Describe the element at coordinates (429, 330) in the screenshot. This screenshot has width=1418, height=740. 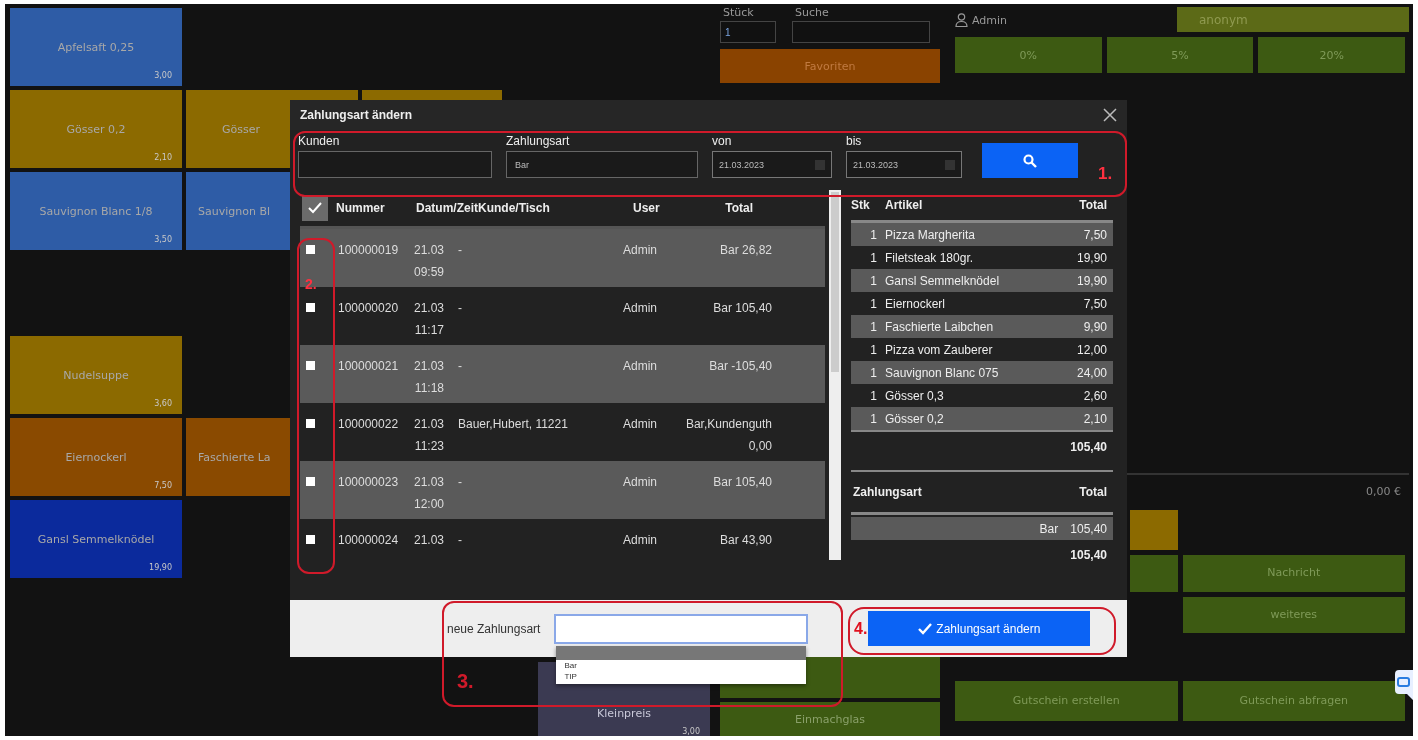
I see `table-cell-text: 11:17` at that location.